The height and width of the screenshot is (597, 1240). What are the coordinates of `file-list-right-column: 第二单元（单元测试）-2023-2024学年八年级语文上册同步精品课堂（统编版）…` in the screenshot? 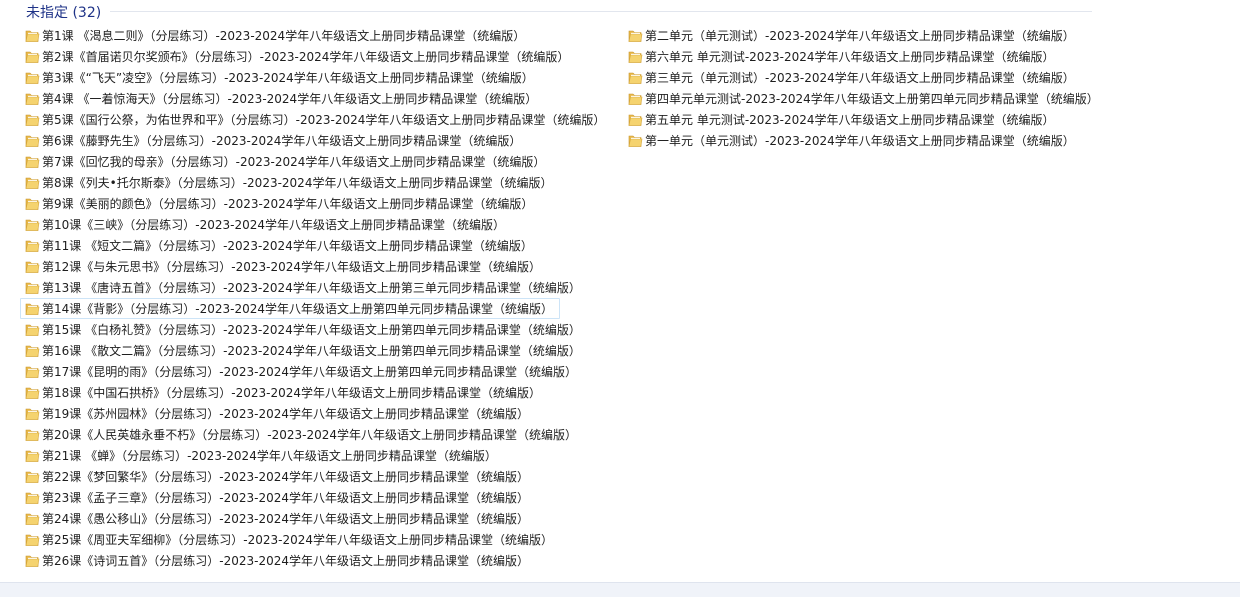 It's located at (873, 88).